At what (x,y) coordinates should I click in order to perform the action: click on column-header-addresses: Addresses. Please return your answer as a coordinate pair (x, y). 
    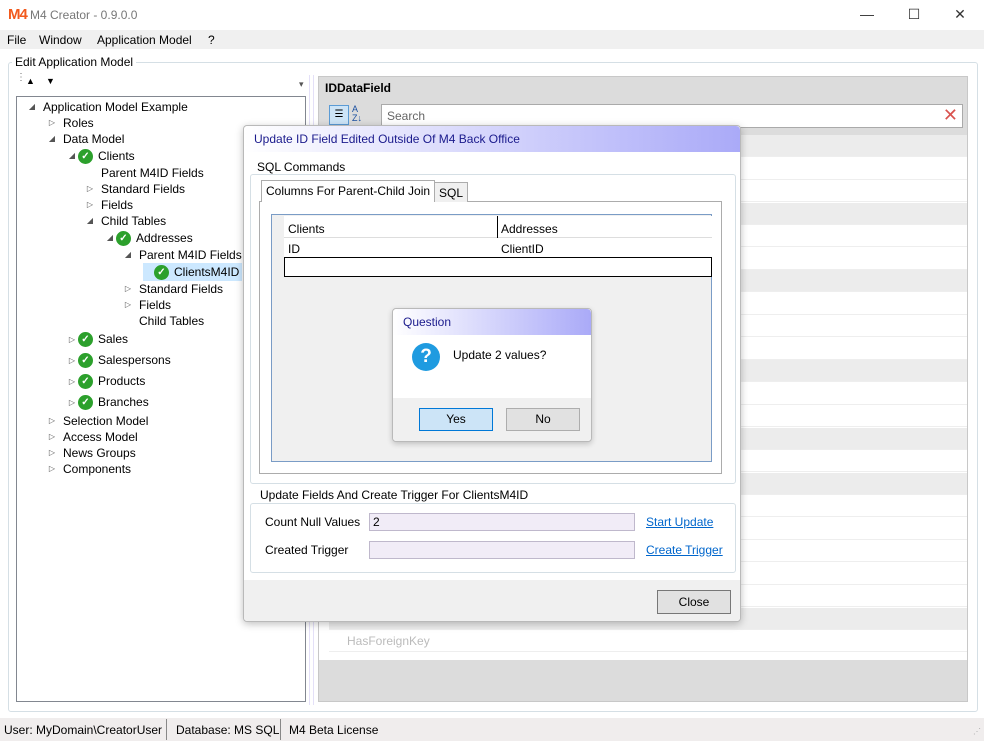
    Looking at the image, I should click on (529, 229).